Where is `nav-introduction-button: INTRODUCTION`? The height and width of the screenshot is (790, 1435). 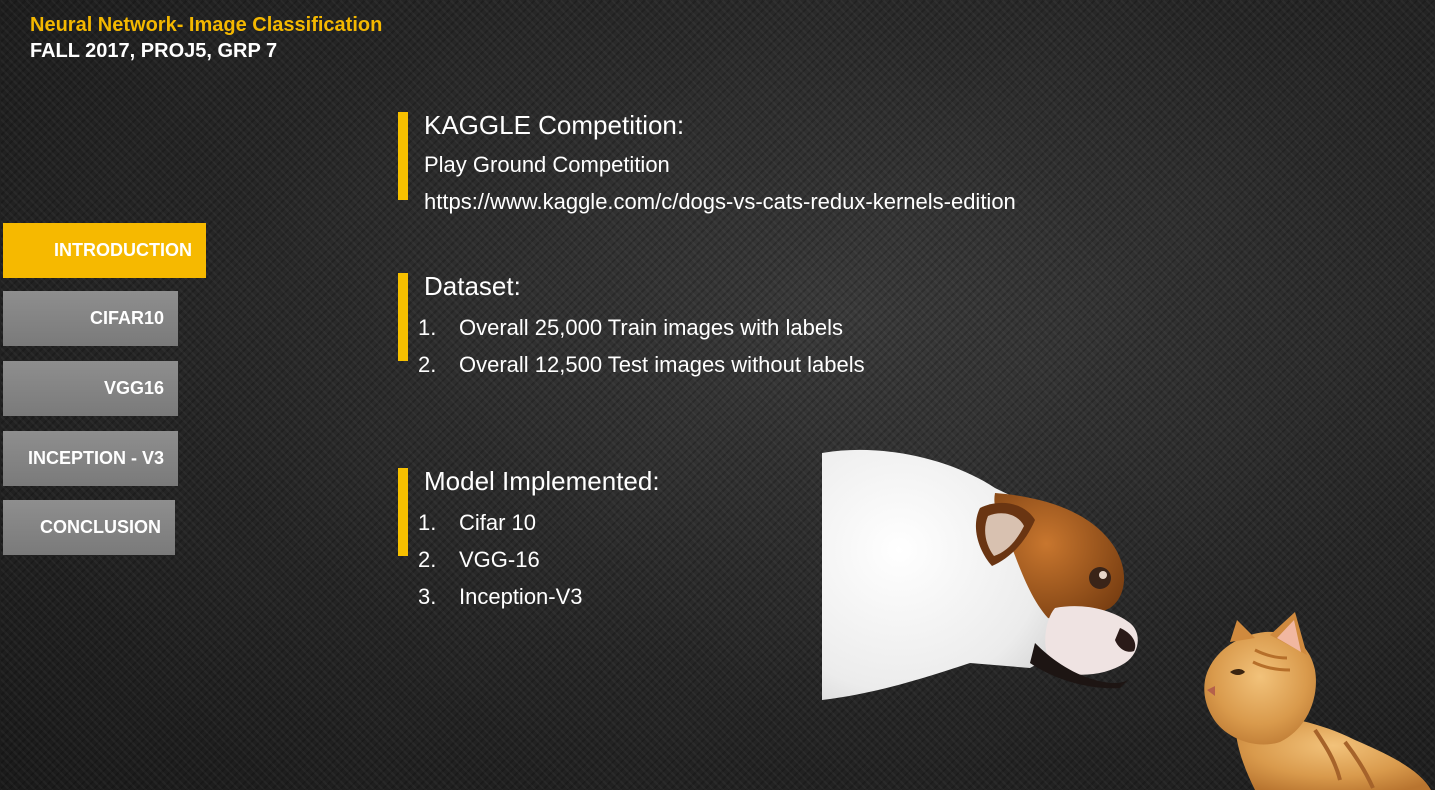 nav-introduction-button: INTRODUCTION is located at coordinates (104, 250).